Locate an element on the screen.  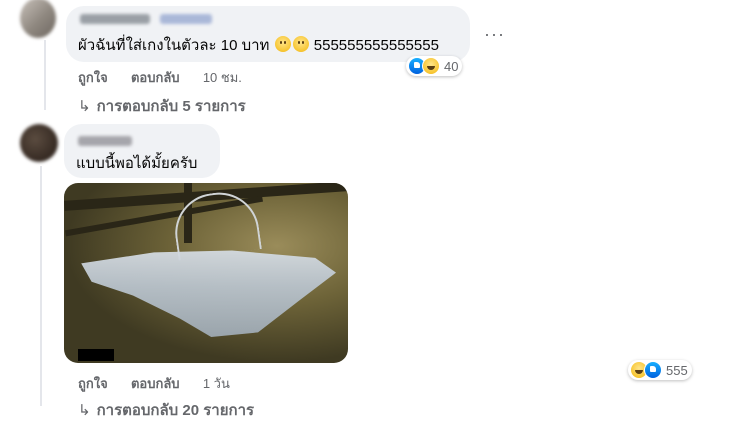
replies-count-label: การตอบกลับ 20 รายการ is located at coordinates (175, 410).